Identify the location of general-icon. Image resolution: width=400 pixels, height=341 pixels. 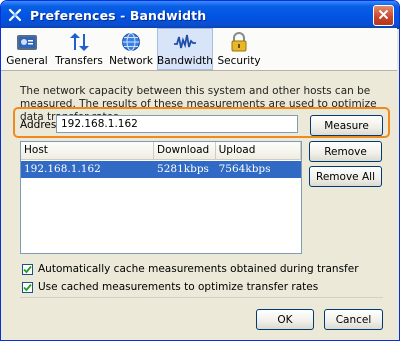
(27, 42).